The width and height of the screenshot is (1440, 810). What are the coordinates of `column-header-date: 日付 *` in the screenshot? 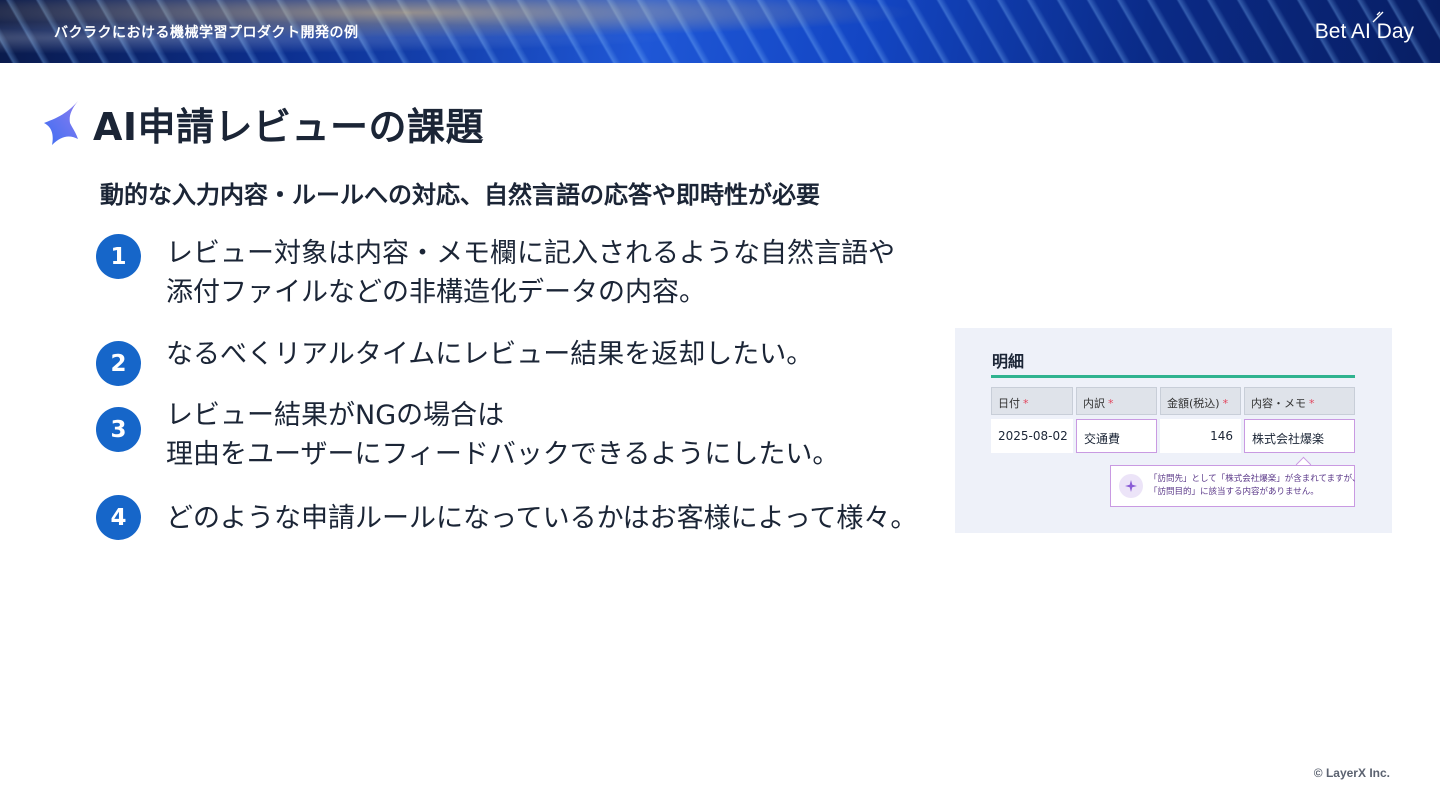 It's located at (1032, 401).